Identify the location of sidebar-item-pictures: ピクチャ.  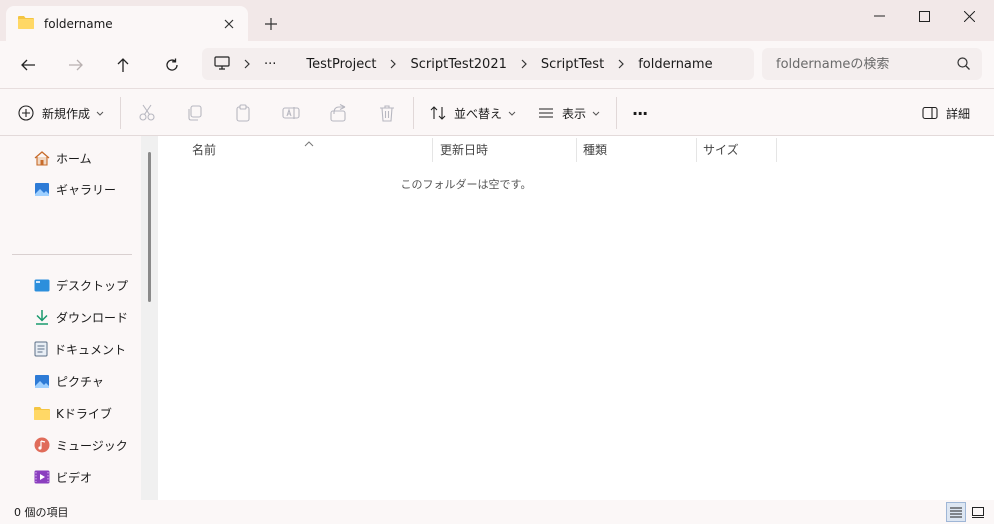
(101, 381).